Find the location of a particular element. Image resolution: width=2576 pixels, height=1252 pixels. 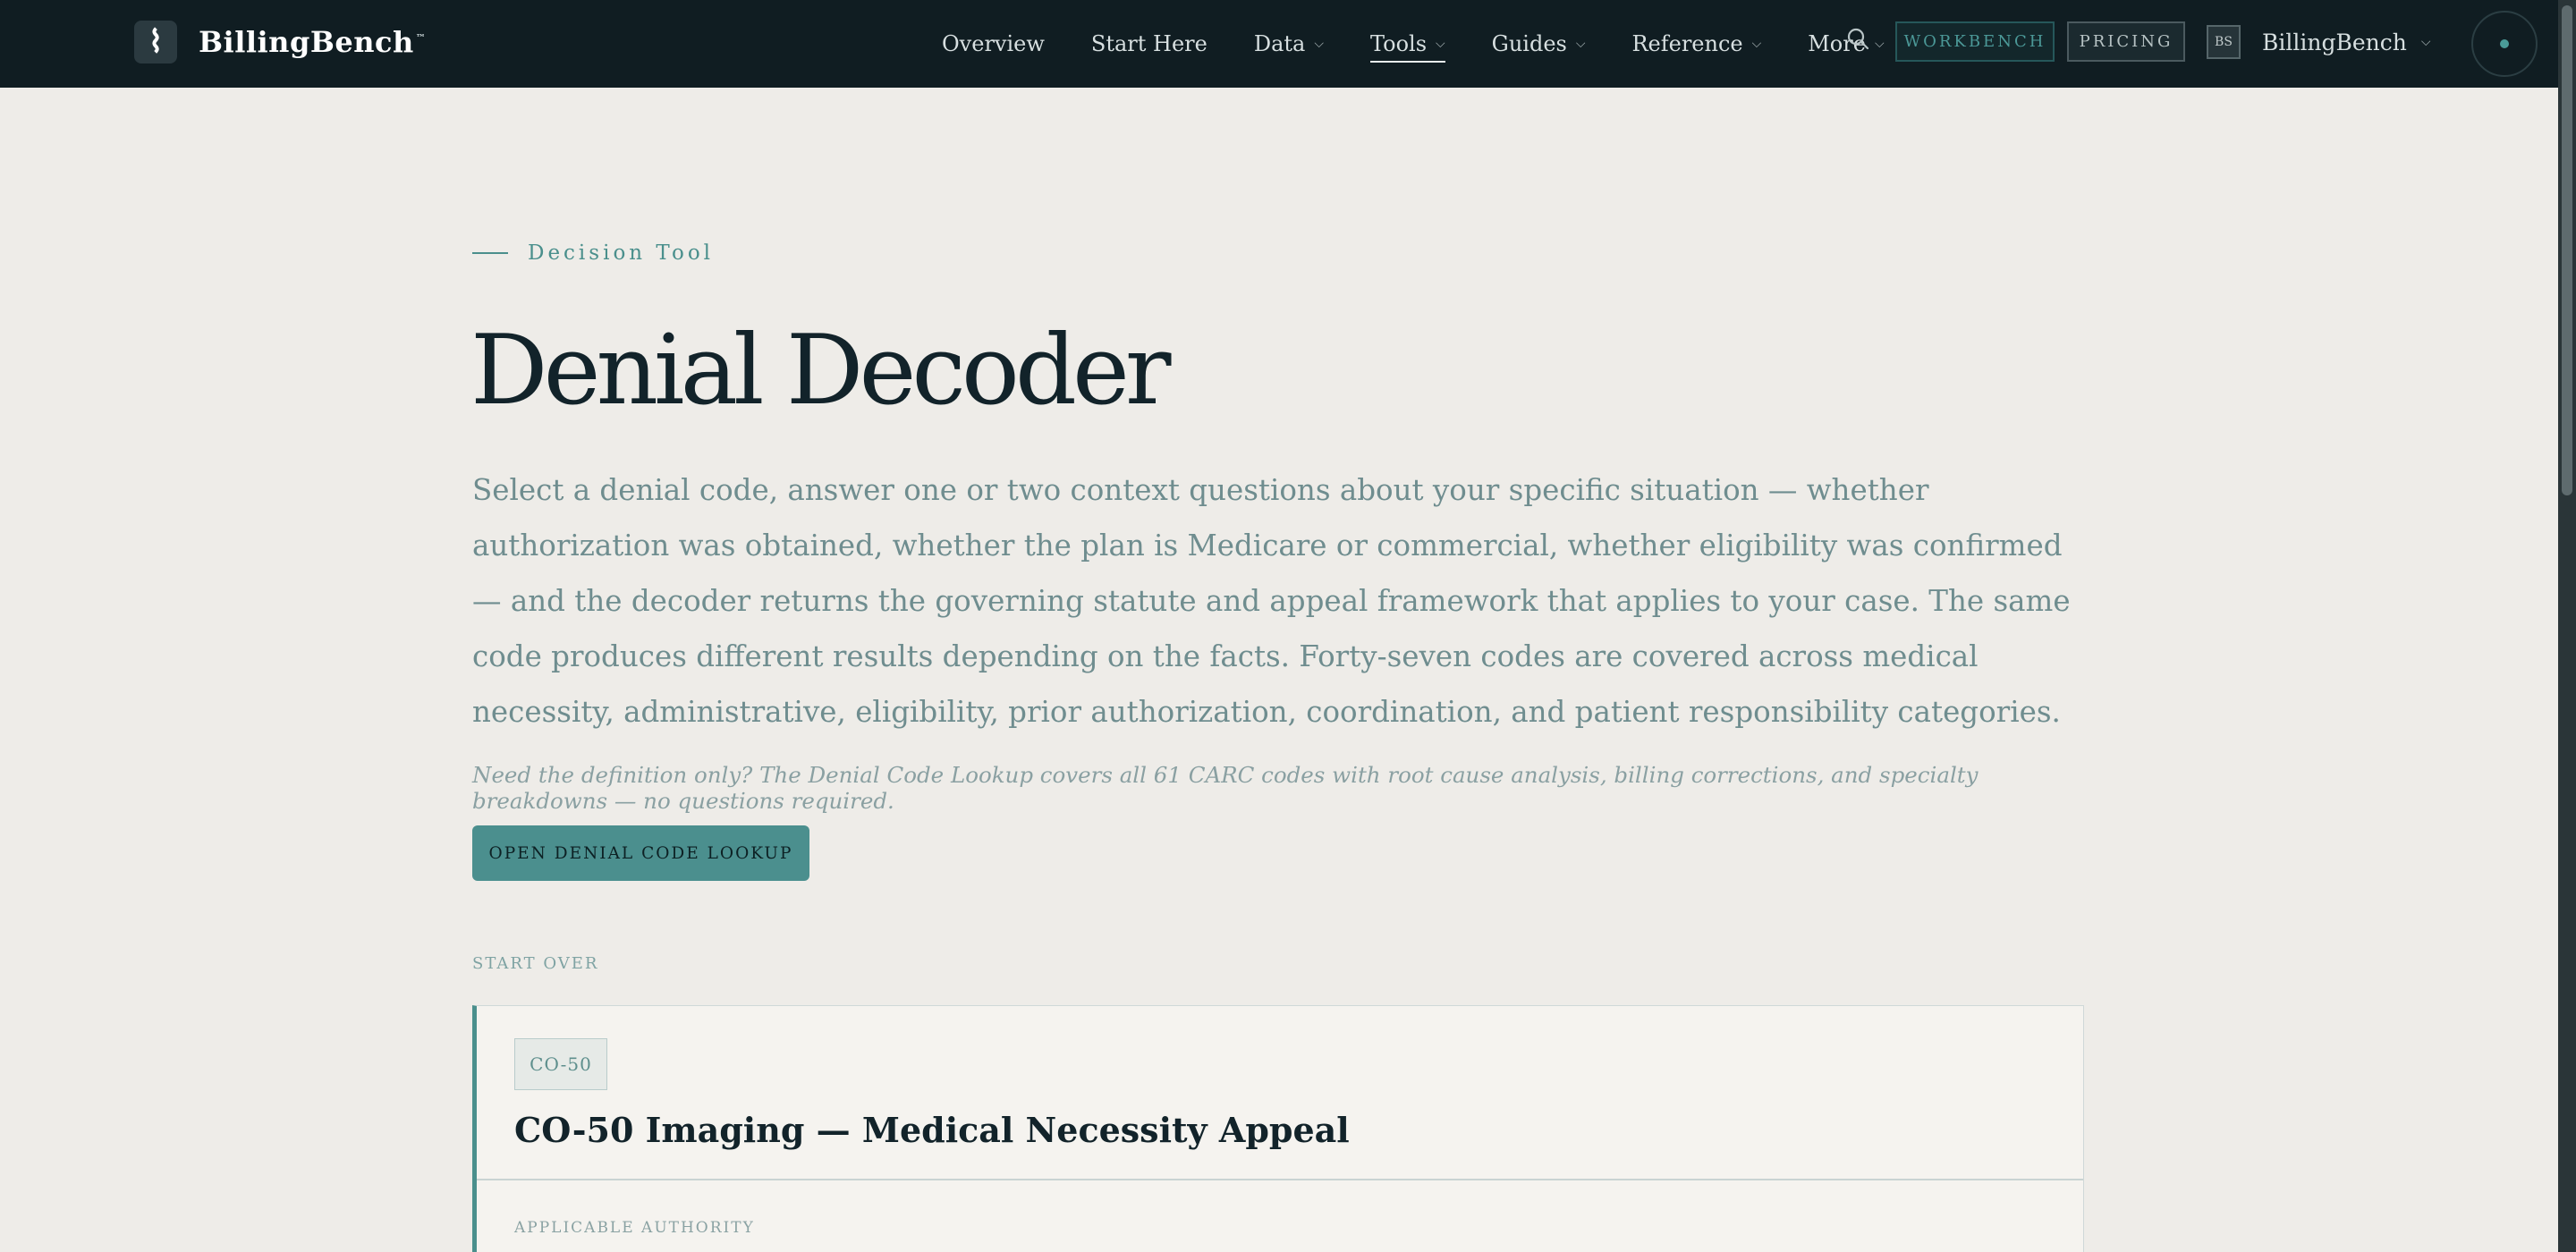

nav-item-label: Tools is located at coordinates (1398, 43).